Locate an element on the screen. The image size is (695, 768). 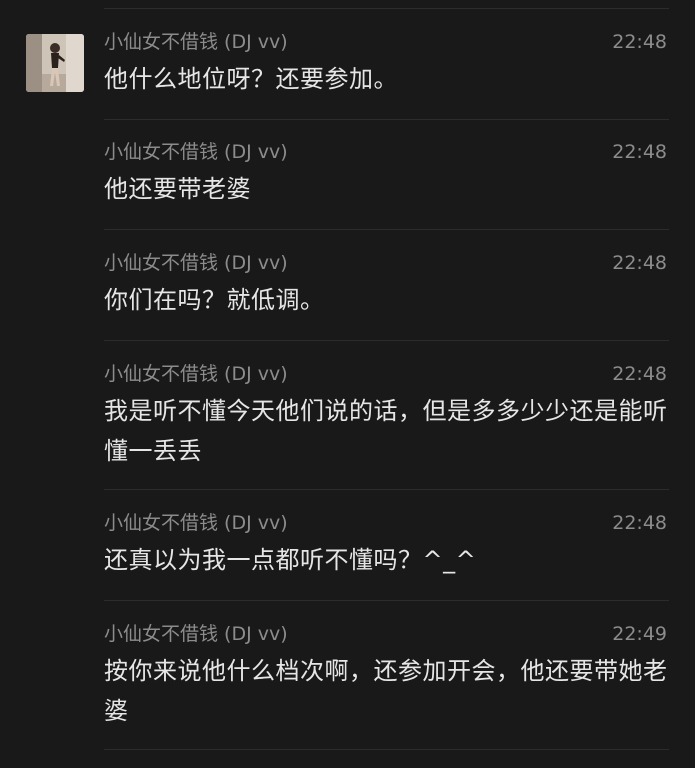
message-text: 他还要带老婆 is located at coordinates (177, 189).